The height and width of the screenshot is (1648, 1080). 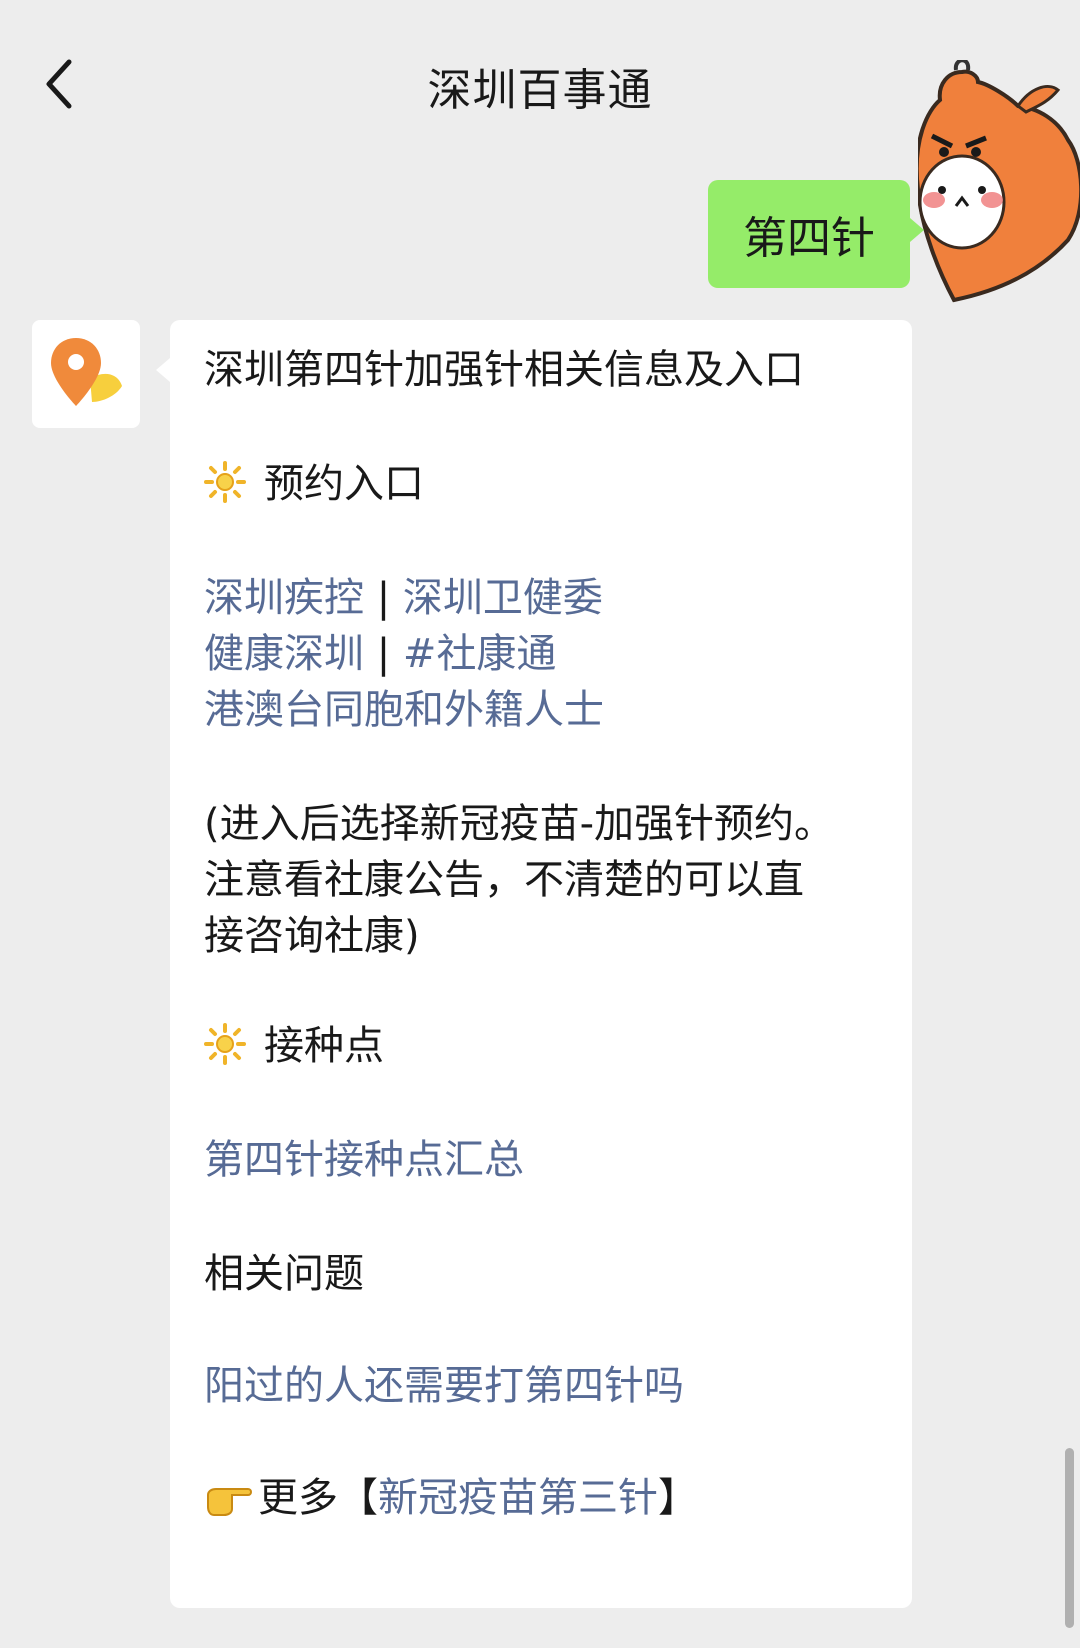 What do you see at coordinates (504, 370) in the screenshot?
I see `message-title: 深圳第四针加强针相关信息及入口` at bounding box center [504, 370].